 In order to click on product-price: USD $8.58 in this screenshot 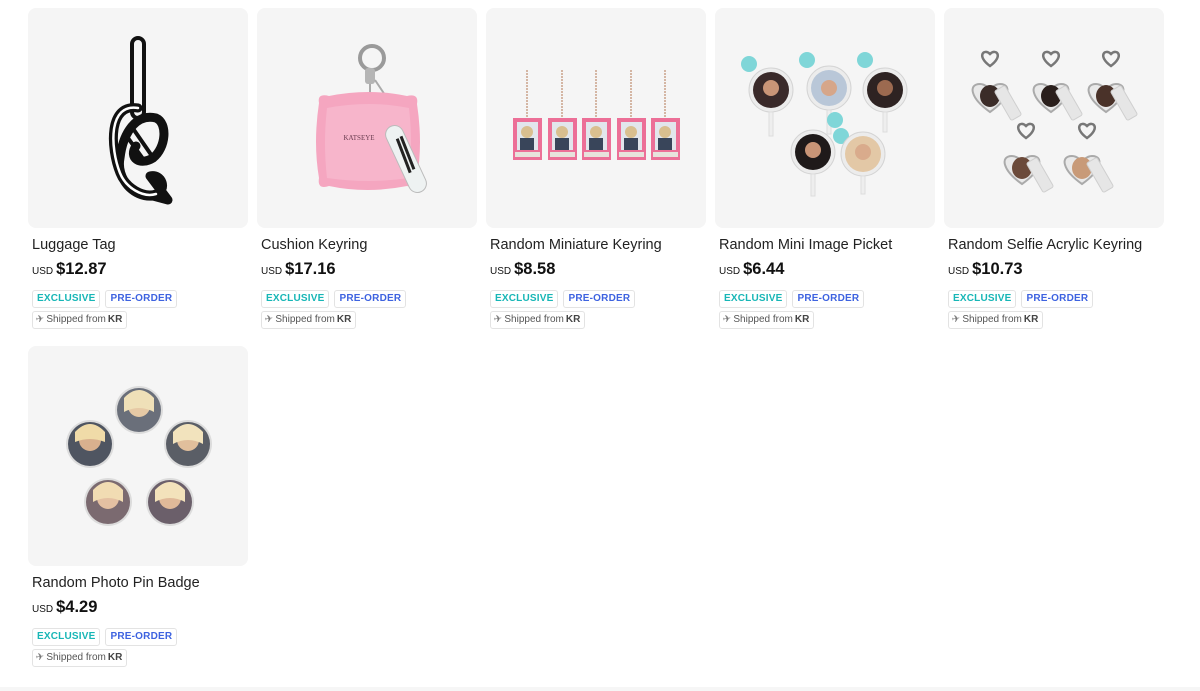, I will do `click(522, 269)`.